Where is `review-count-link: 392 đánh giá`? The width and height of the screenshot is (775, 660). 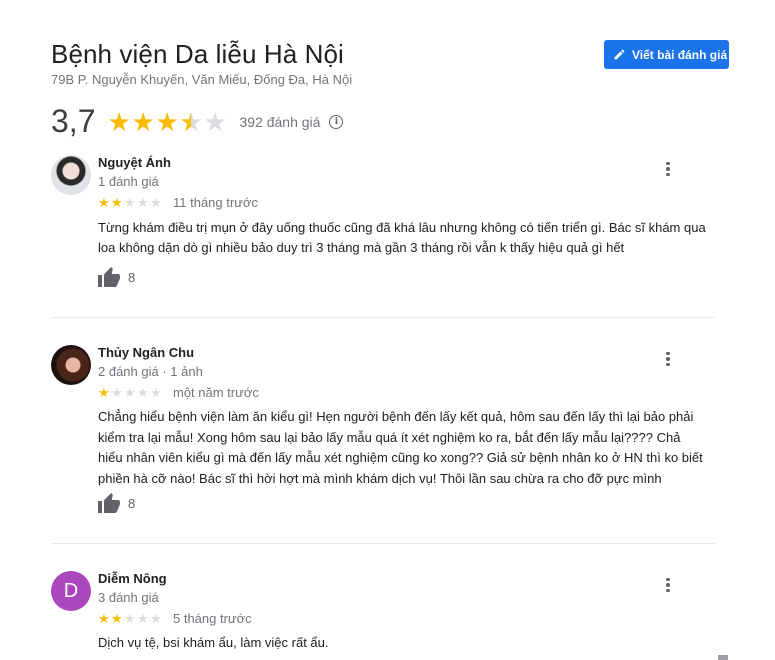
review-count-link: 392 đánh giá is located at coordinates (279, 122).